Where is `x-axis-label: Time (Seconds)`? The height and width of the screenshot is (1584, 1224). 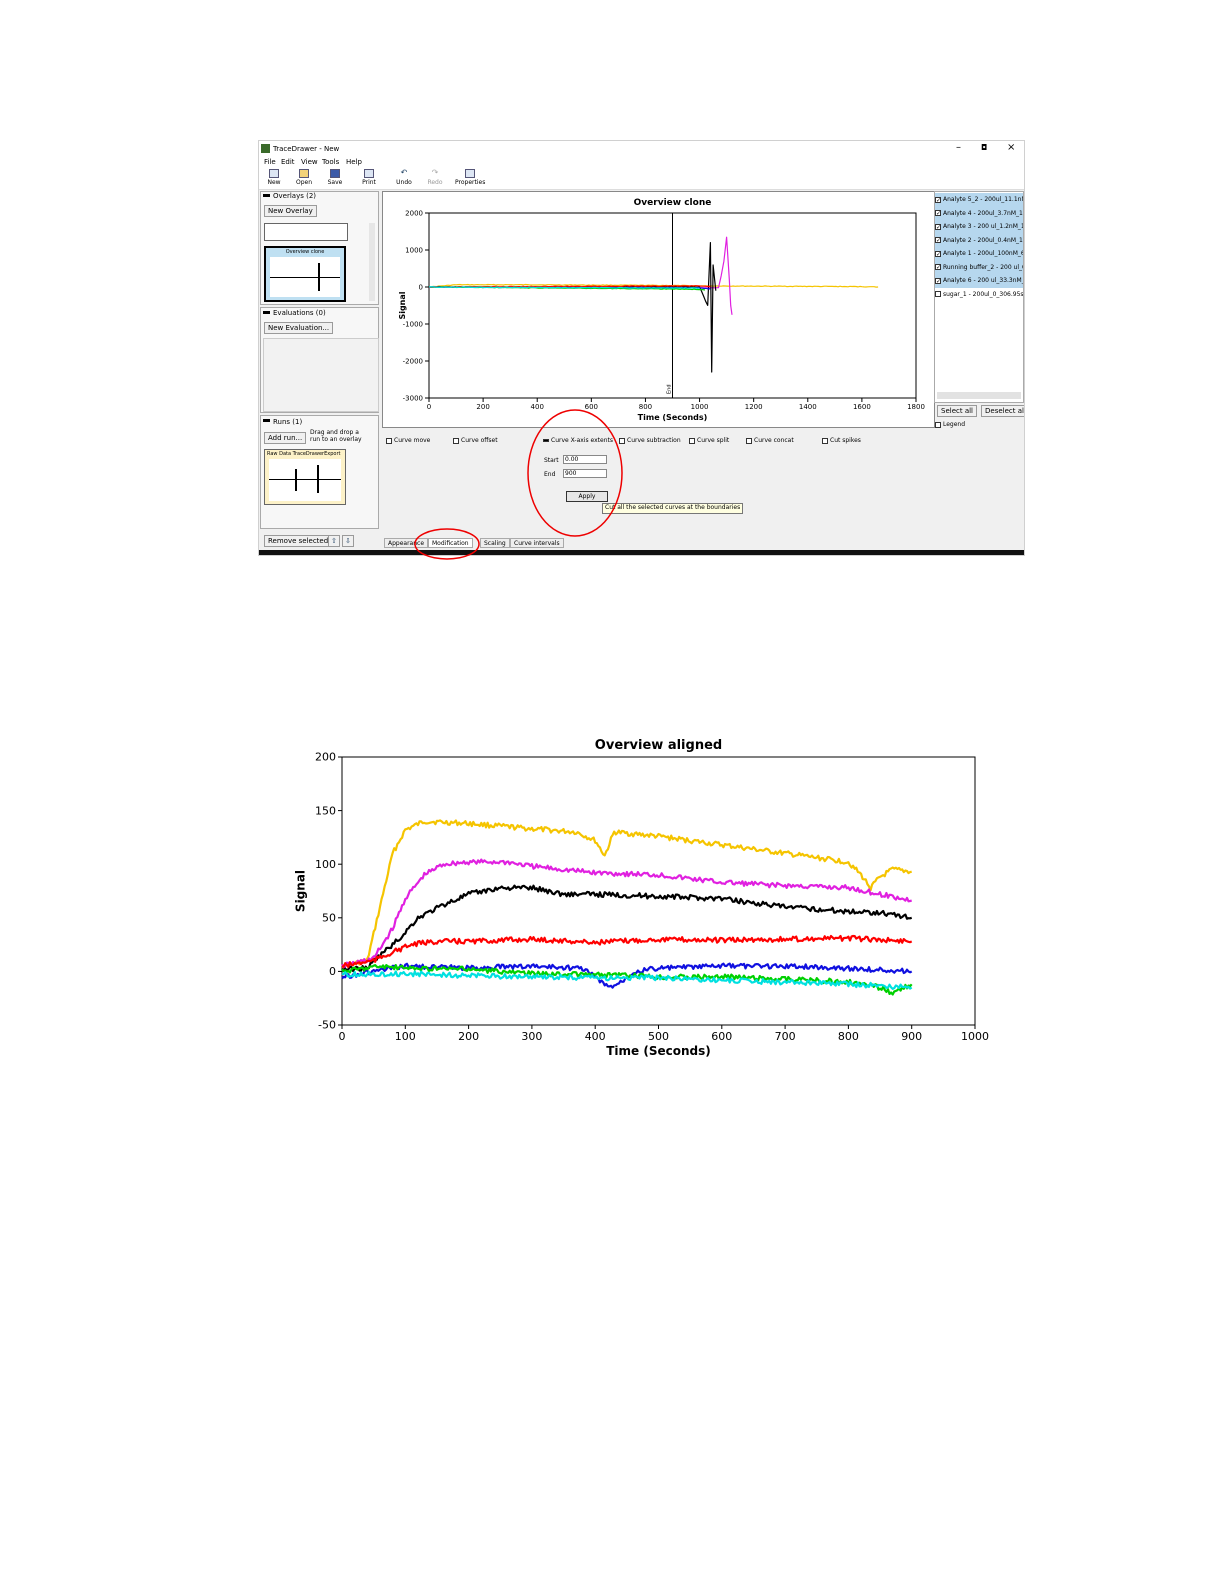 x-axis-label: Time (Seconds) is located at coordinates (658, 1051).